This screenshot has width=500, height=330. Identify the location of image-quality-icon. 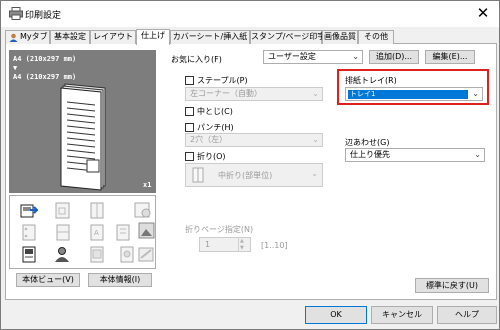
(147, 230).